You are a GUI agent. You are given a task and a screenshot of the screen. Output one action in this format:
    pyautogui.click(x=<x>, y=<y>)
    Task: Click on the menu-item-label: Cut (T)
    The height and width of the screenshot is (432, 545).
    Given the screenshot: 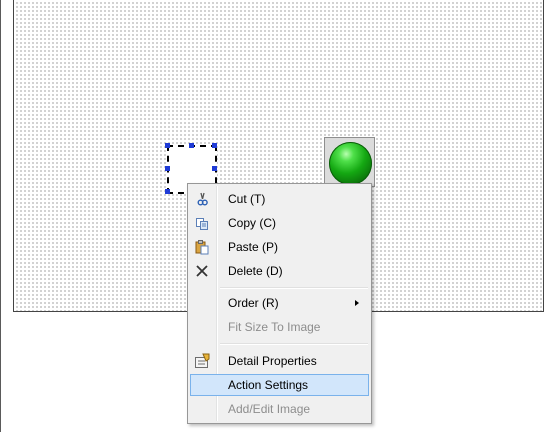 What is the action you would take?
    pyautogui.click(x=247, y=199)
    